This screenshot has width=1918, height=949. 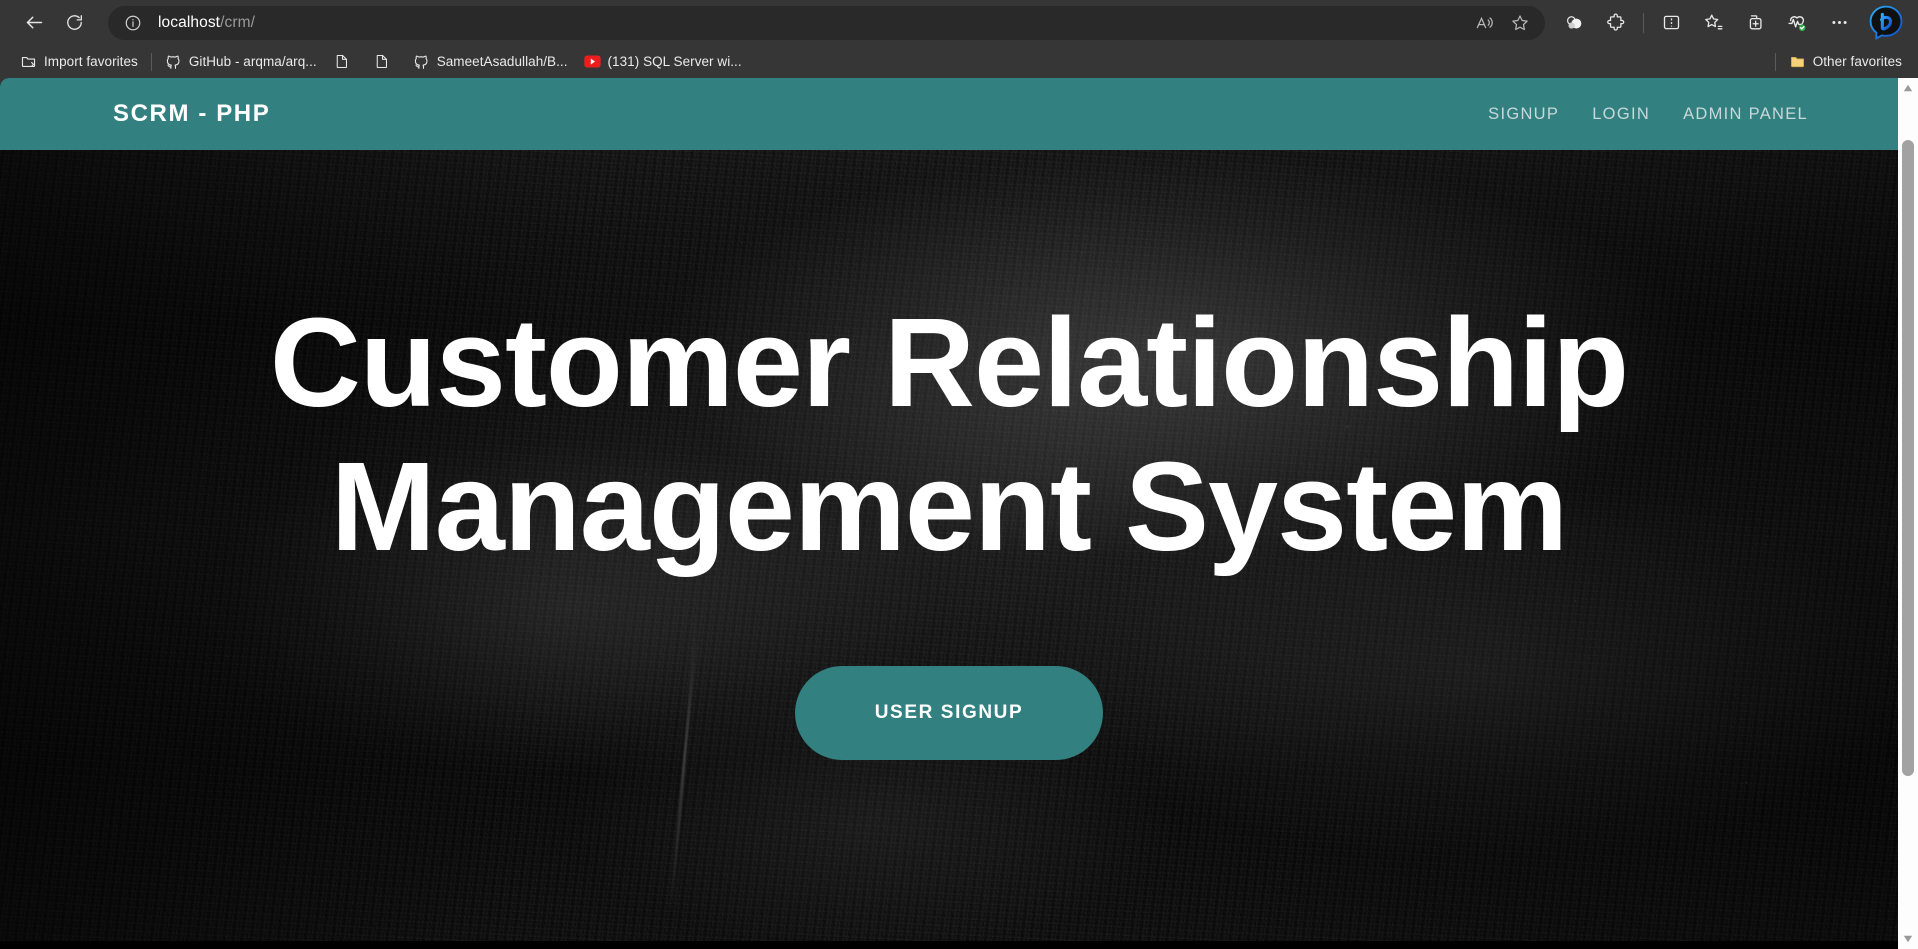 I want to click on browser-toolbar: localhost/crm/, so click(x=959, y=22).